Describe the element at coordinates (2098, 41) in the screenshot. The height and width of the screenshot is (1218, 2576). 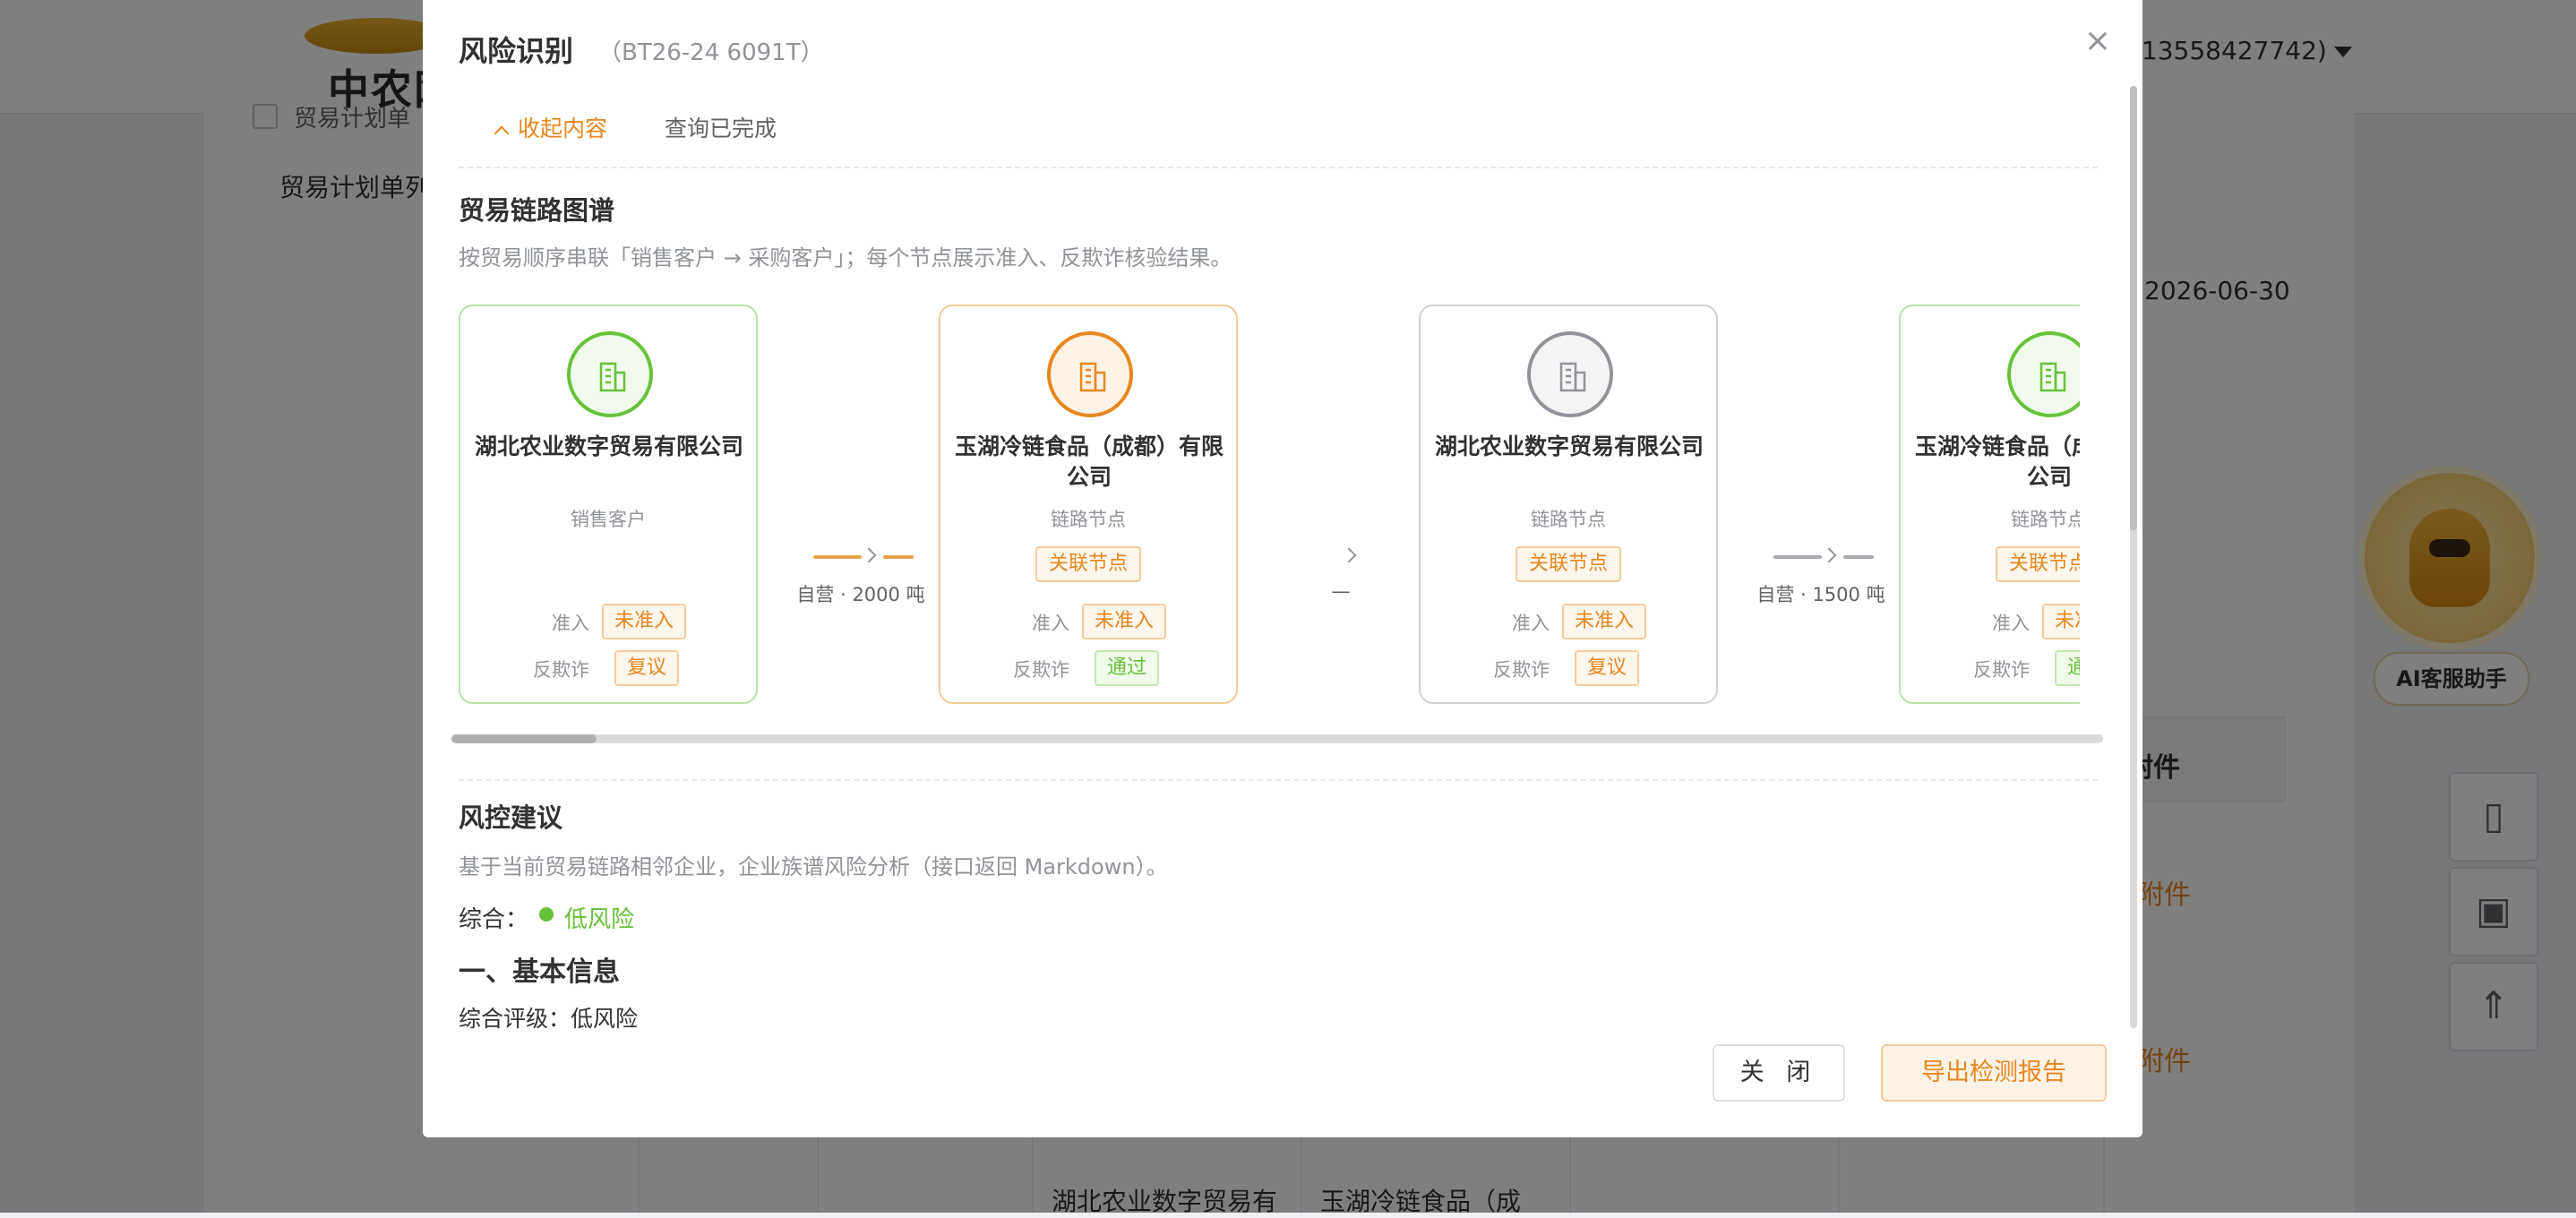
I see `close-icon: ×` at that location.